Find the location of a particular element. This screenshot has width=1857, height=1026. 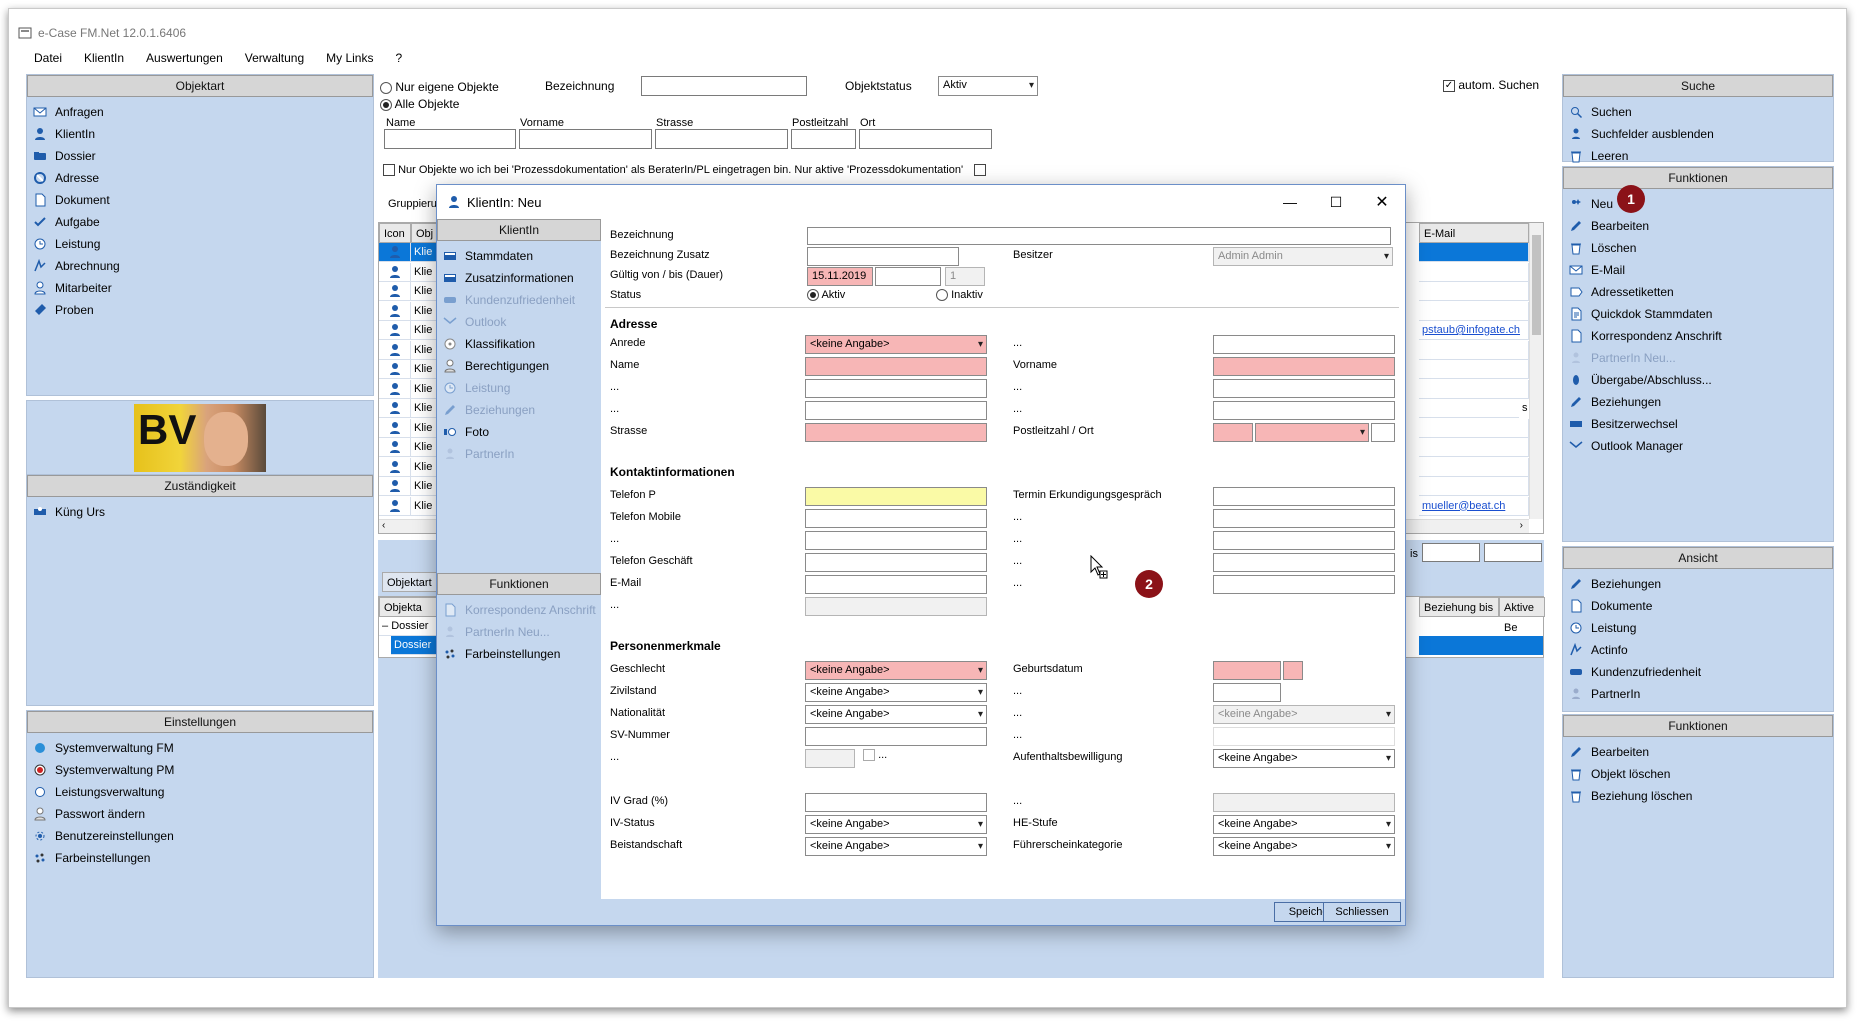

iv-grad-field is located at coordinates (896, 802).